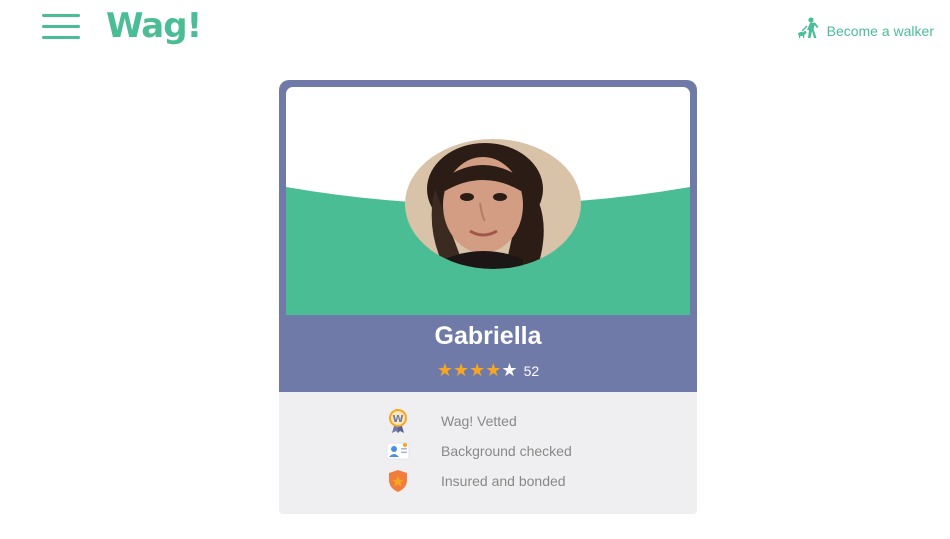 The width and height of the screenshot is (950, 539). I want to click on badge-background-checked: Background checked, so click(478, 451).